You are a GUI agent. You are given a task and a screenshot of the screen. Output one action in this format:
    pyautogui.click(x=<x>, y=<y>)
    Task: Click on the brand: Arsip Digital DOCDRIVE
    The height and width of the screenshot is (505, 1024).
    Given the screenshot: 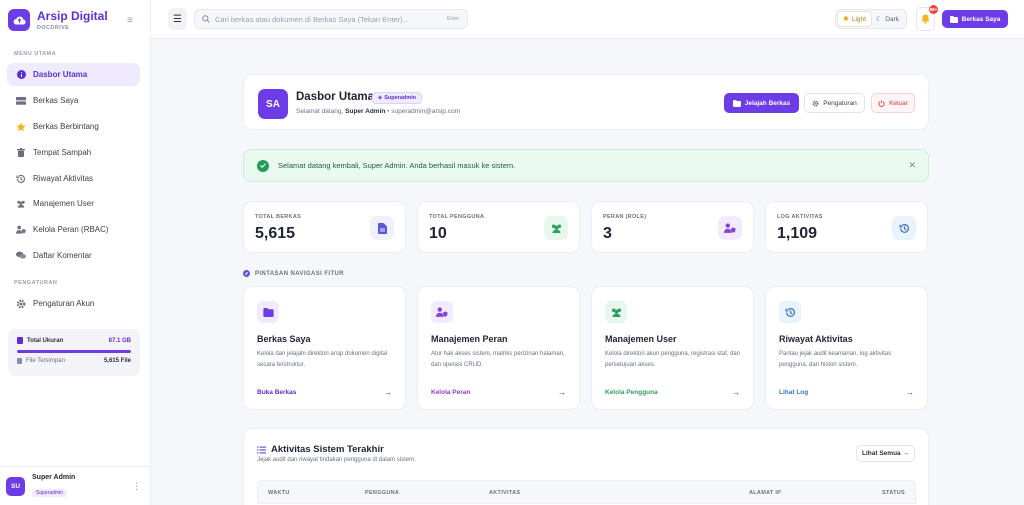 What is the action you would take?
    pyautogui.click(x=58, y=20)
    